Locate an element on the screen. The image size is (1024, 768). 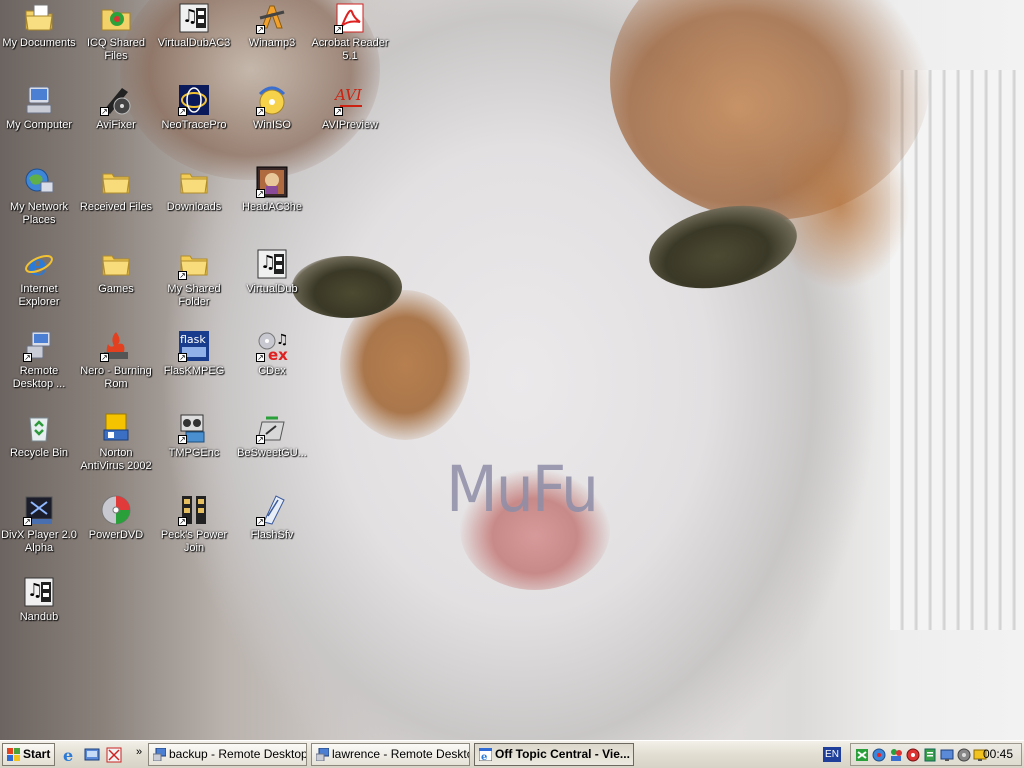
cdex-icon: ex ♫ is located at coordinates (272, 347).